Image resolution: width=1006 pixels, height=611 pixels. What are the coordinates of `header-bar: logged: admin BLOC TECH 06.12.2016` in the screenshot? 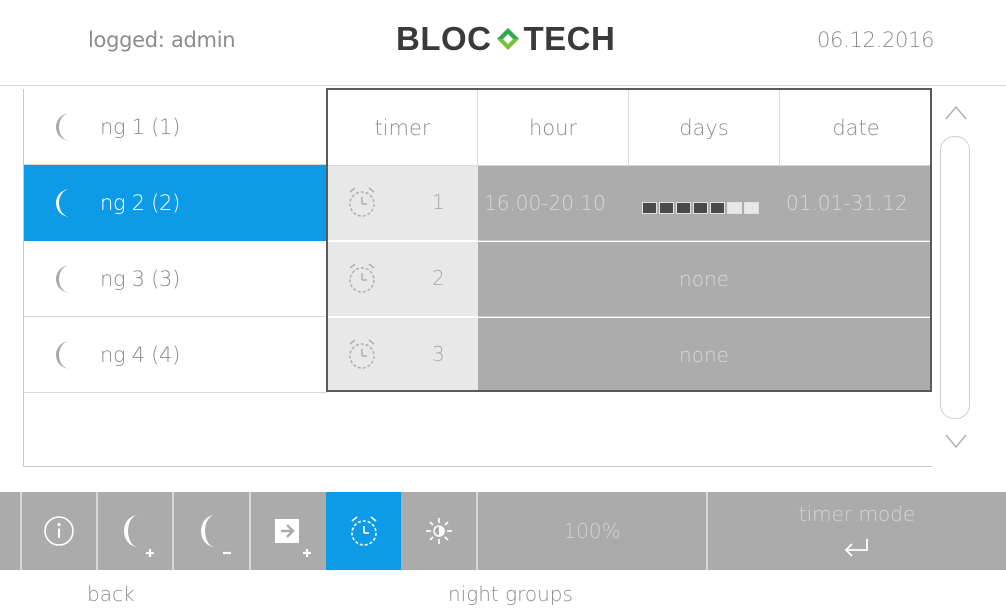 It's located at (503, 43).